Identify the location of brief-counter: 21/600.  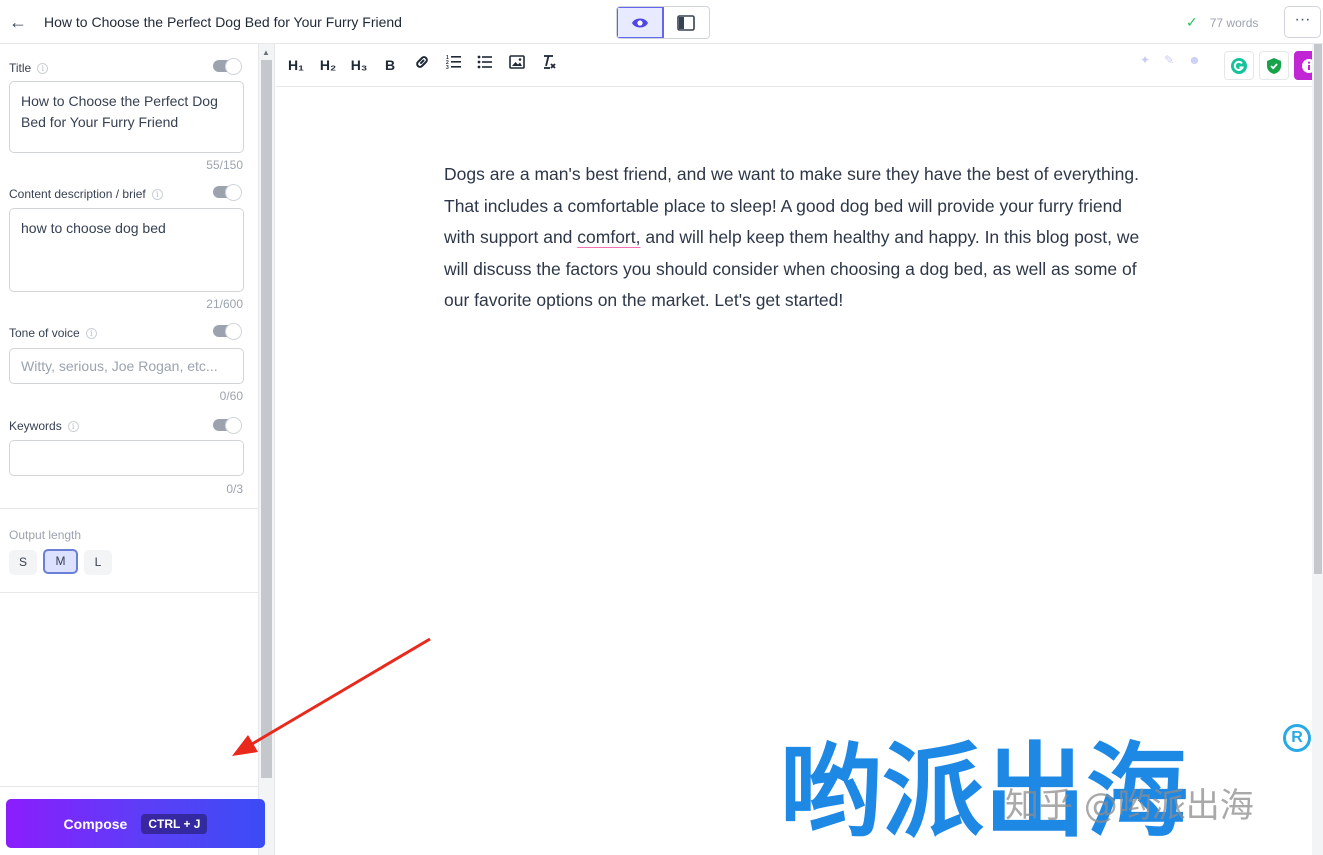
(224, 304).